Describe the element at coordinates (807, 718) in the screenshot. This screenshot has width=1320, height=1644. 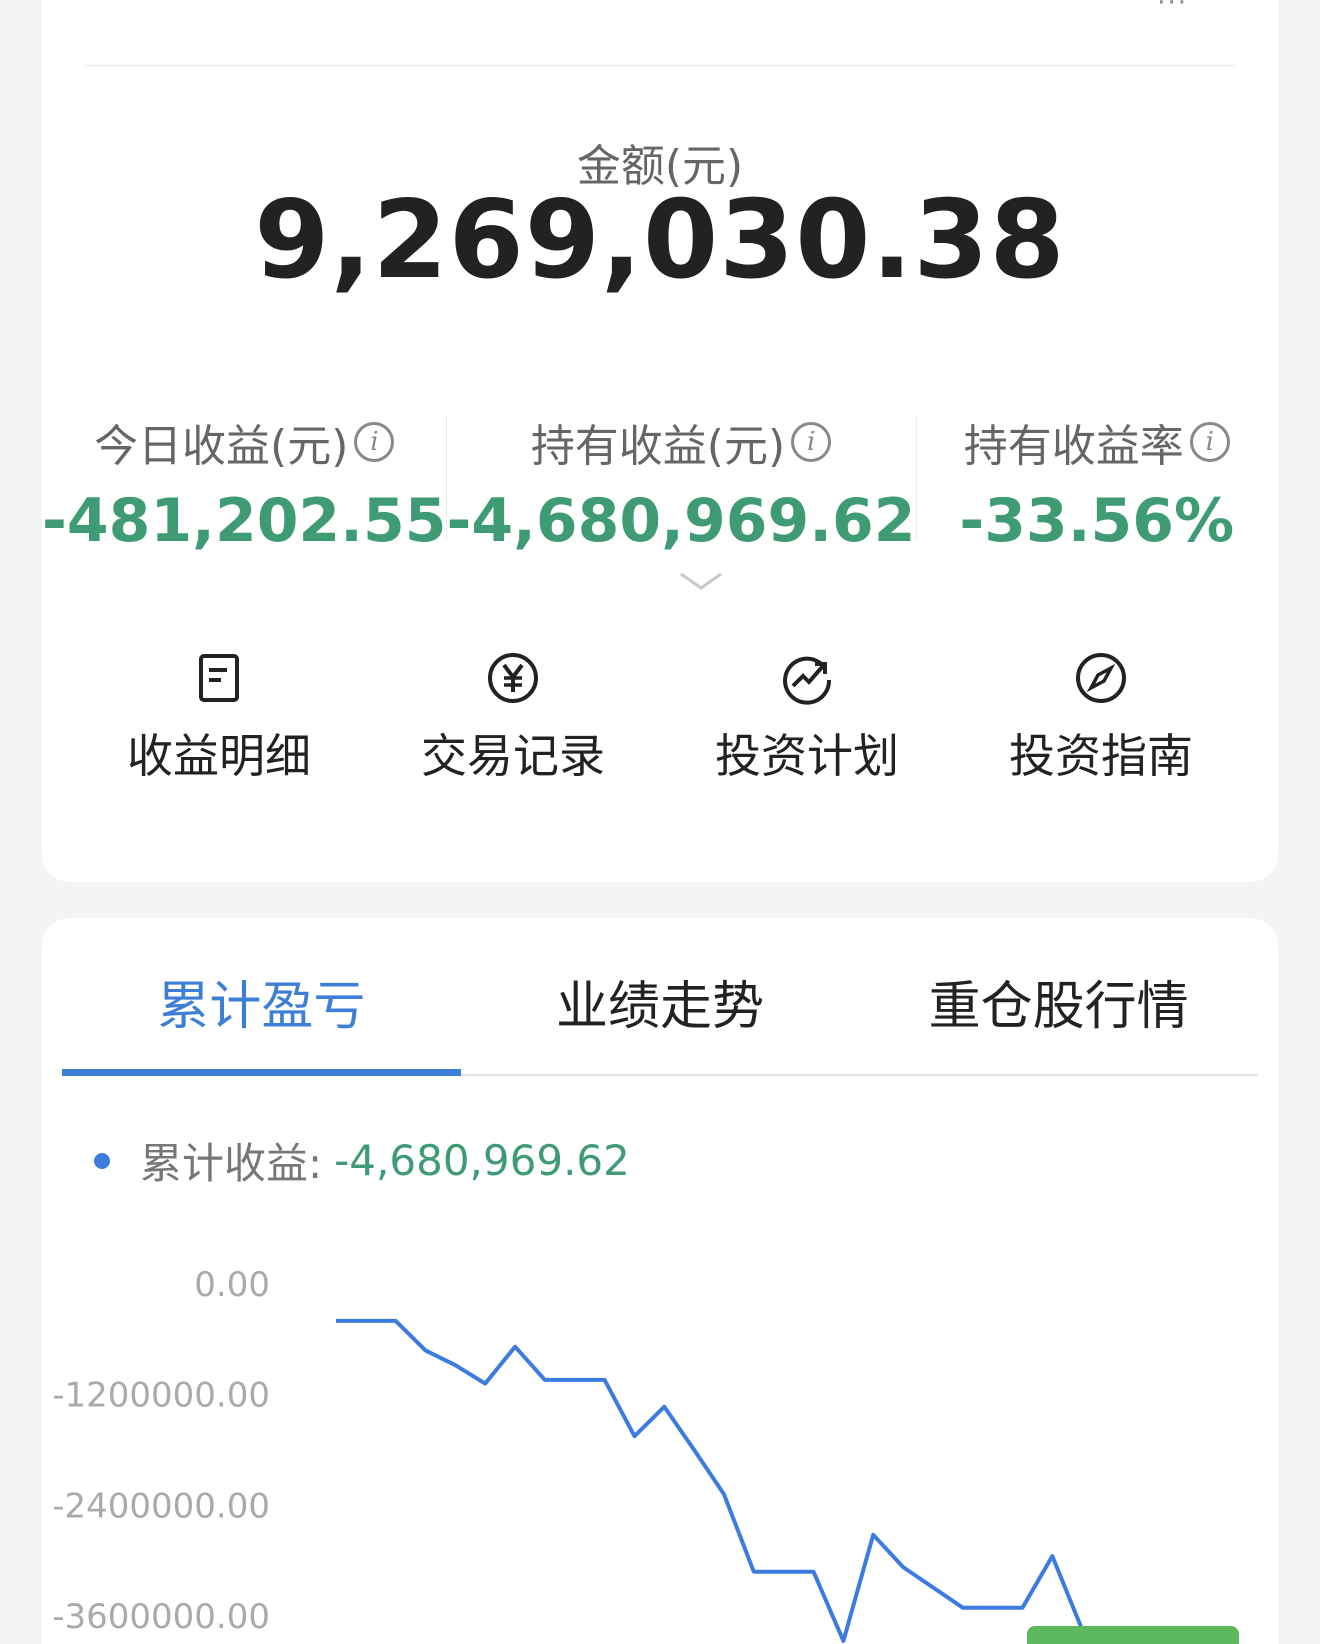
I see `action-investment-plan: 投资计划` at that location.